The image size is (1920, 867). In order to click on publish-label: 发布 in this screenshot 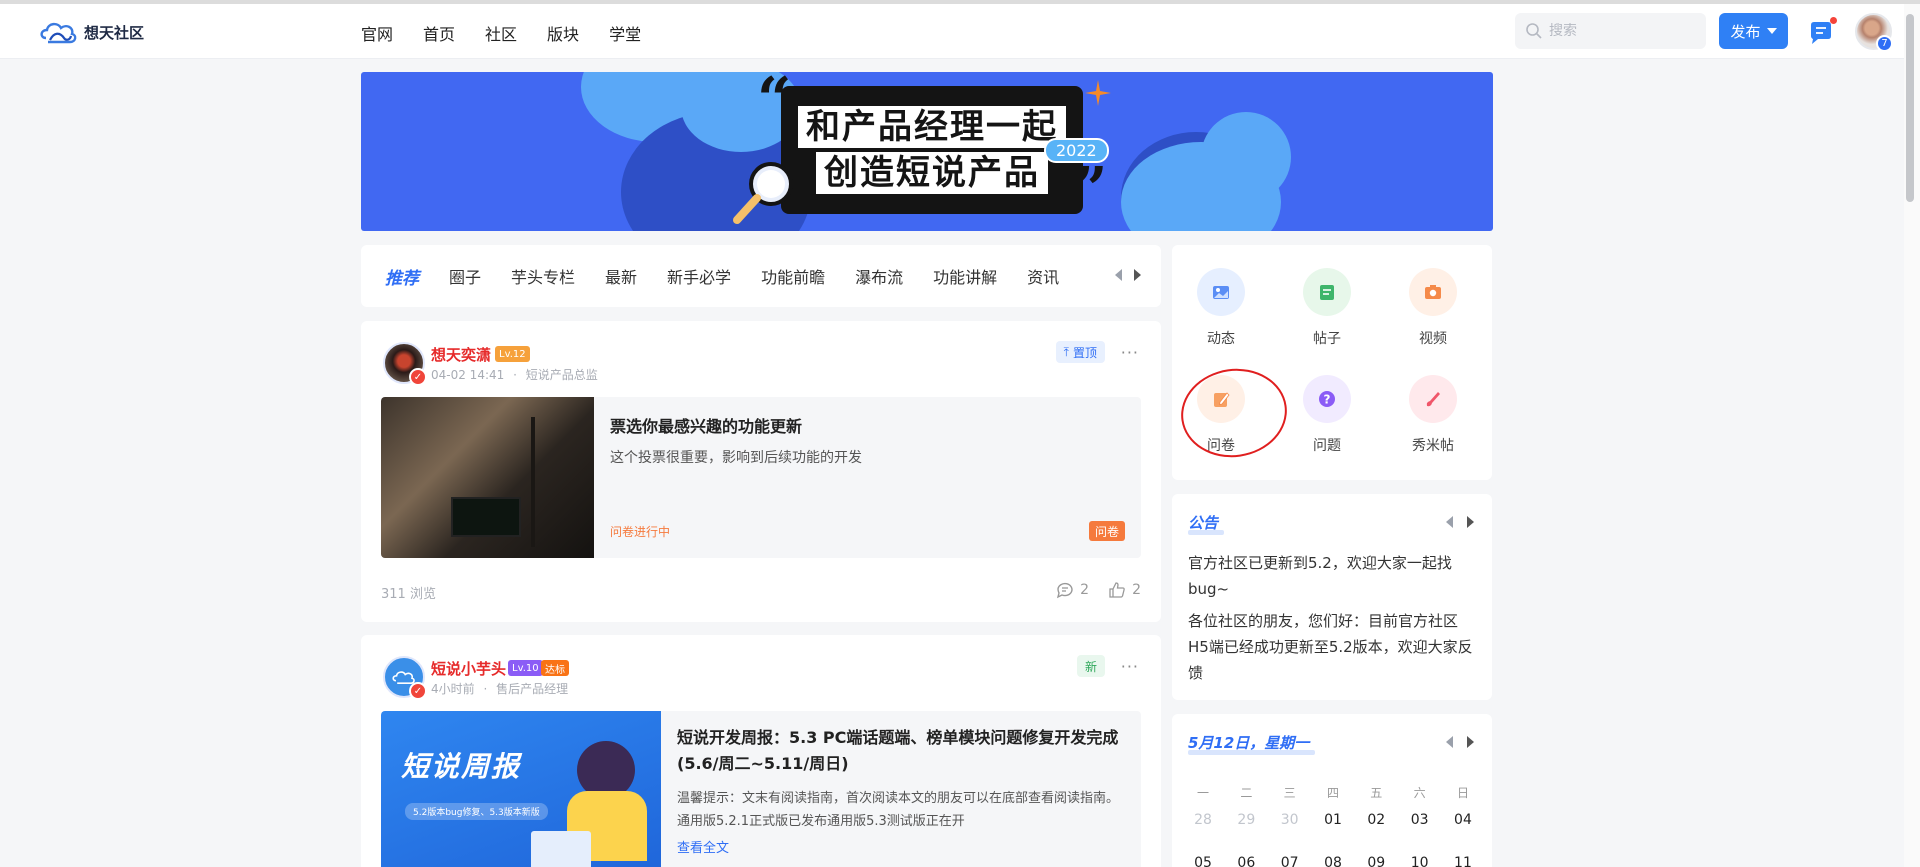, I will do `click(1745, 31)`.